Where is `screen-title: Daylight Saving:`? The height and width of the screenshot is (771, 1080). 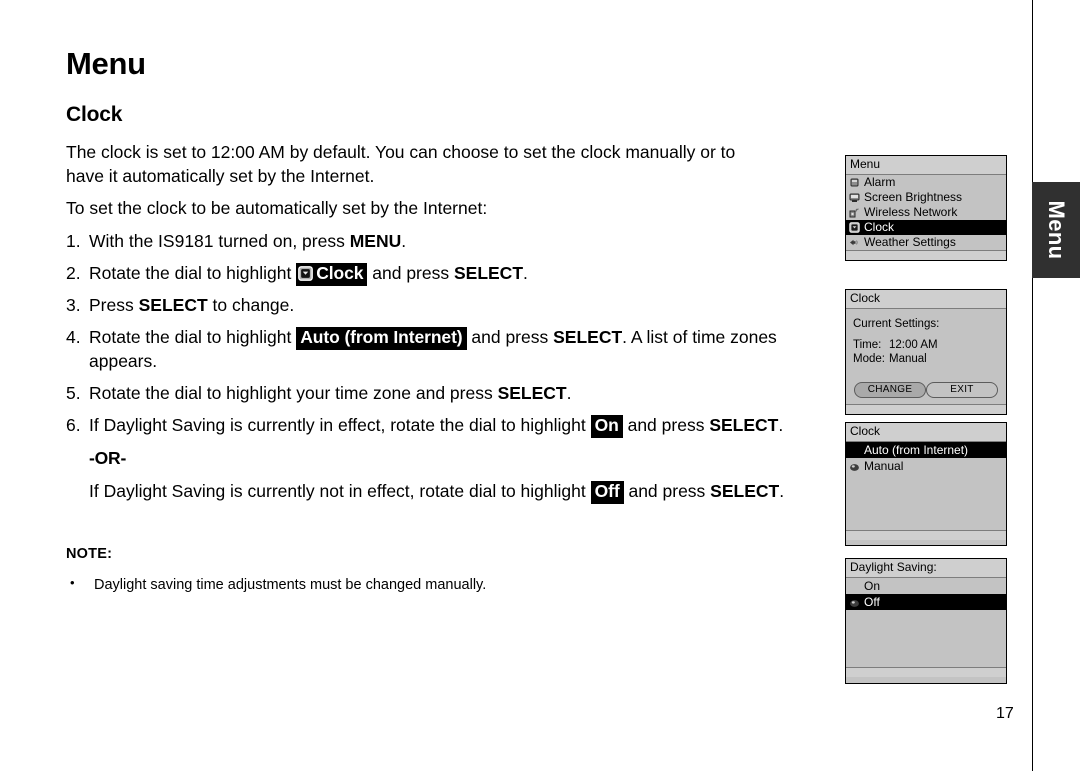
screen-title: Daylight Saving: is located at coordinates (926, 568).